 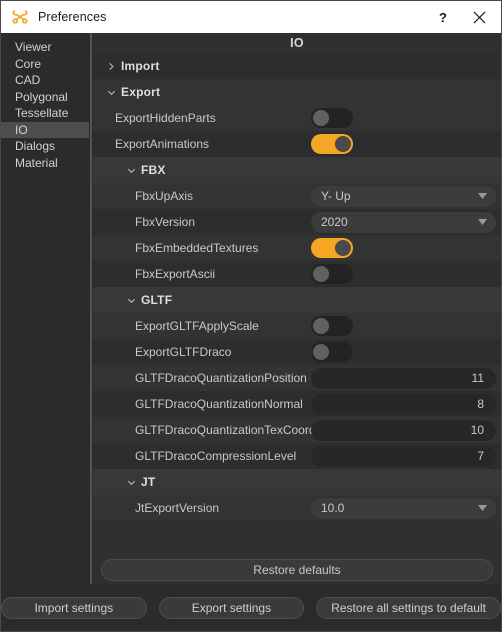 I want to click on setting-control: 11, so click(x=403, y=378).